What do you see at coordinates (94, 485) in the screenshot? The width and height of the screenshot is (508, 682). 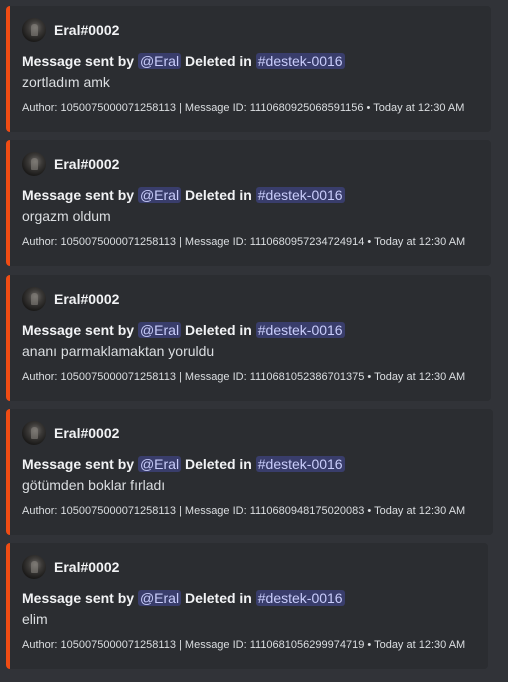 I see `deleted-message-content: götümden boklar fırladı` at bounding box center [94, 485].